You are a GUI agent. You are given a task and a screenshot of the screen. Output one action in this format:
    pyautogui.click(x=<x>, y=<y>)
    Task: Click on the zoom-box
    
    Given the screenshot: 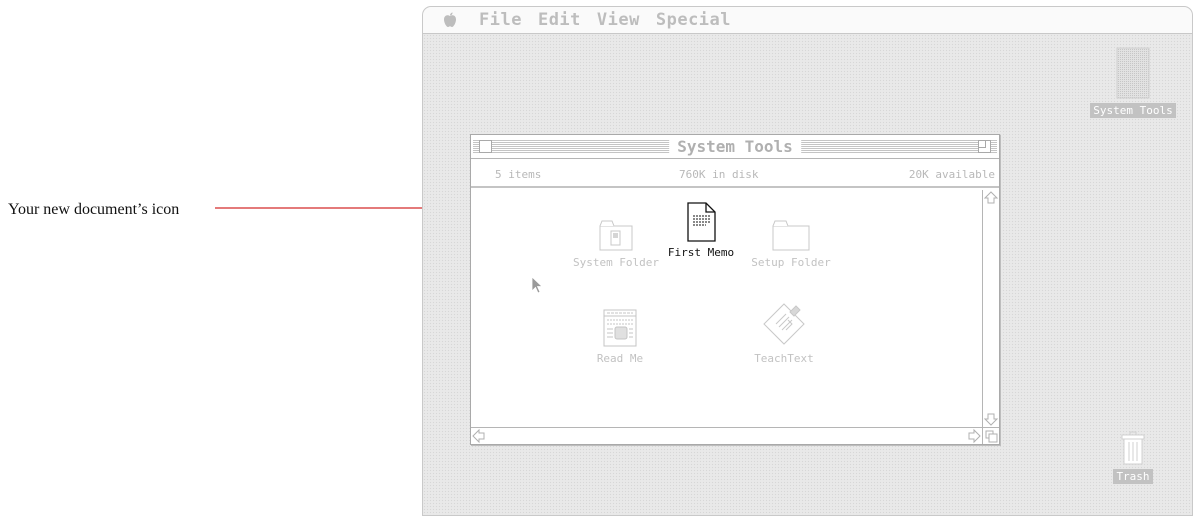 What is the action you would take?
    pyautogui.click(x=984, y=146)
    